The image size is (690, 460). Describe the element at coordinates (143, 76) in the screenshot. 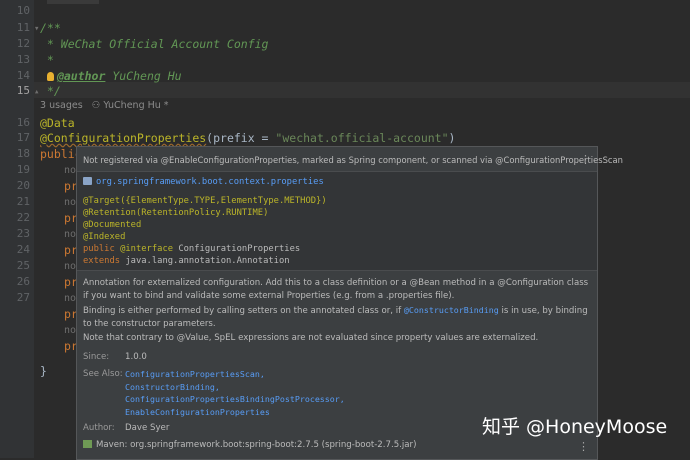

I see `author-name: YuCheng Hu` at that location.